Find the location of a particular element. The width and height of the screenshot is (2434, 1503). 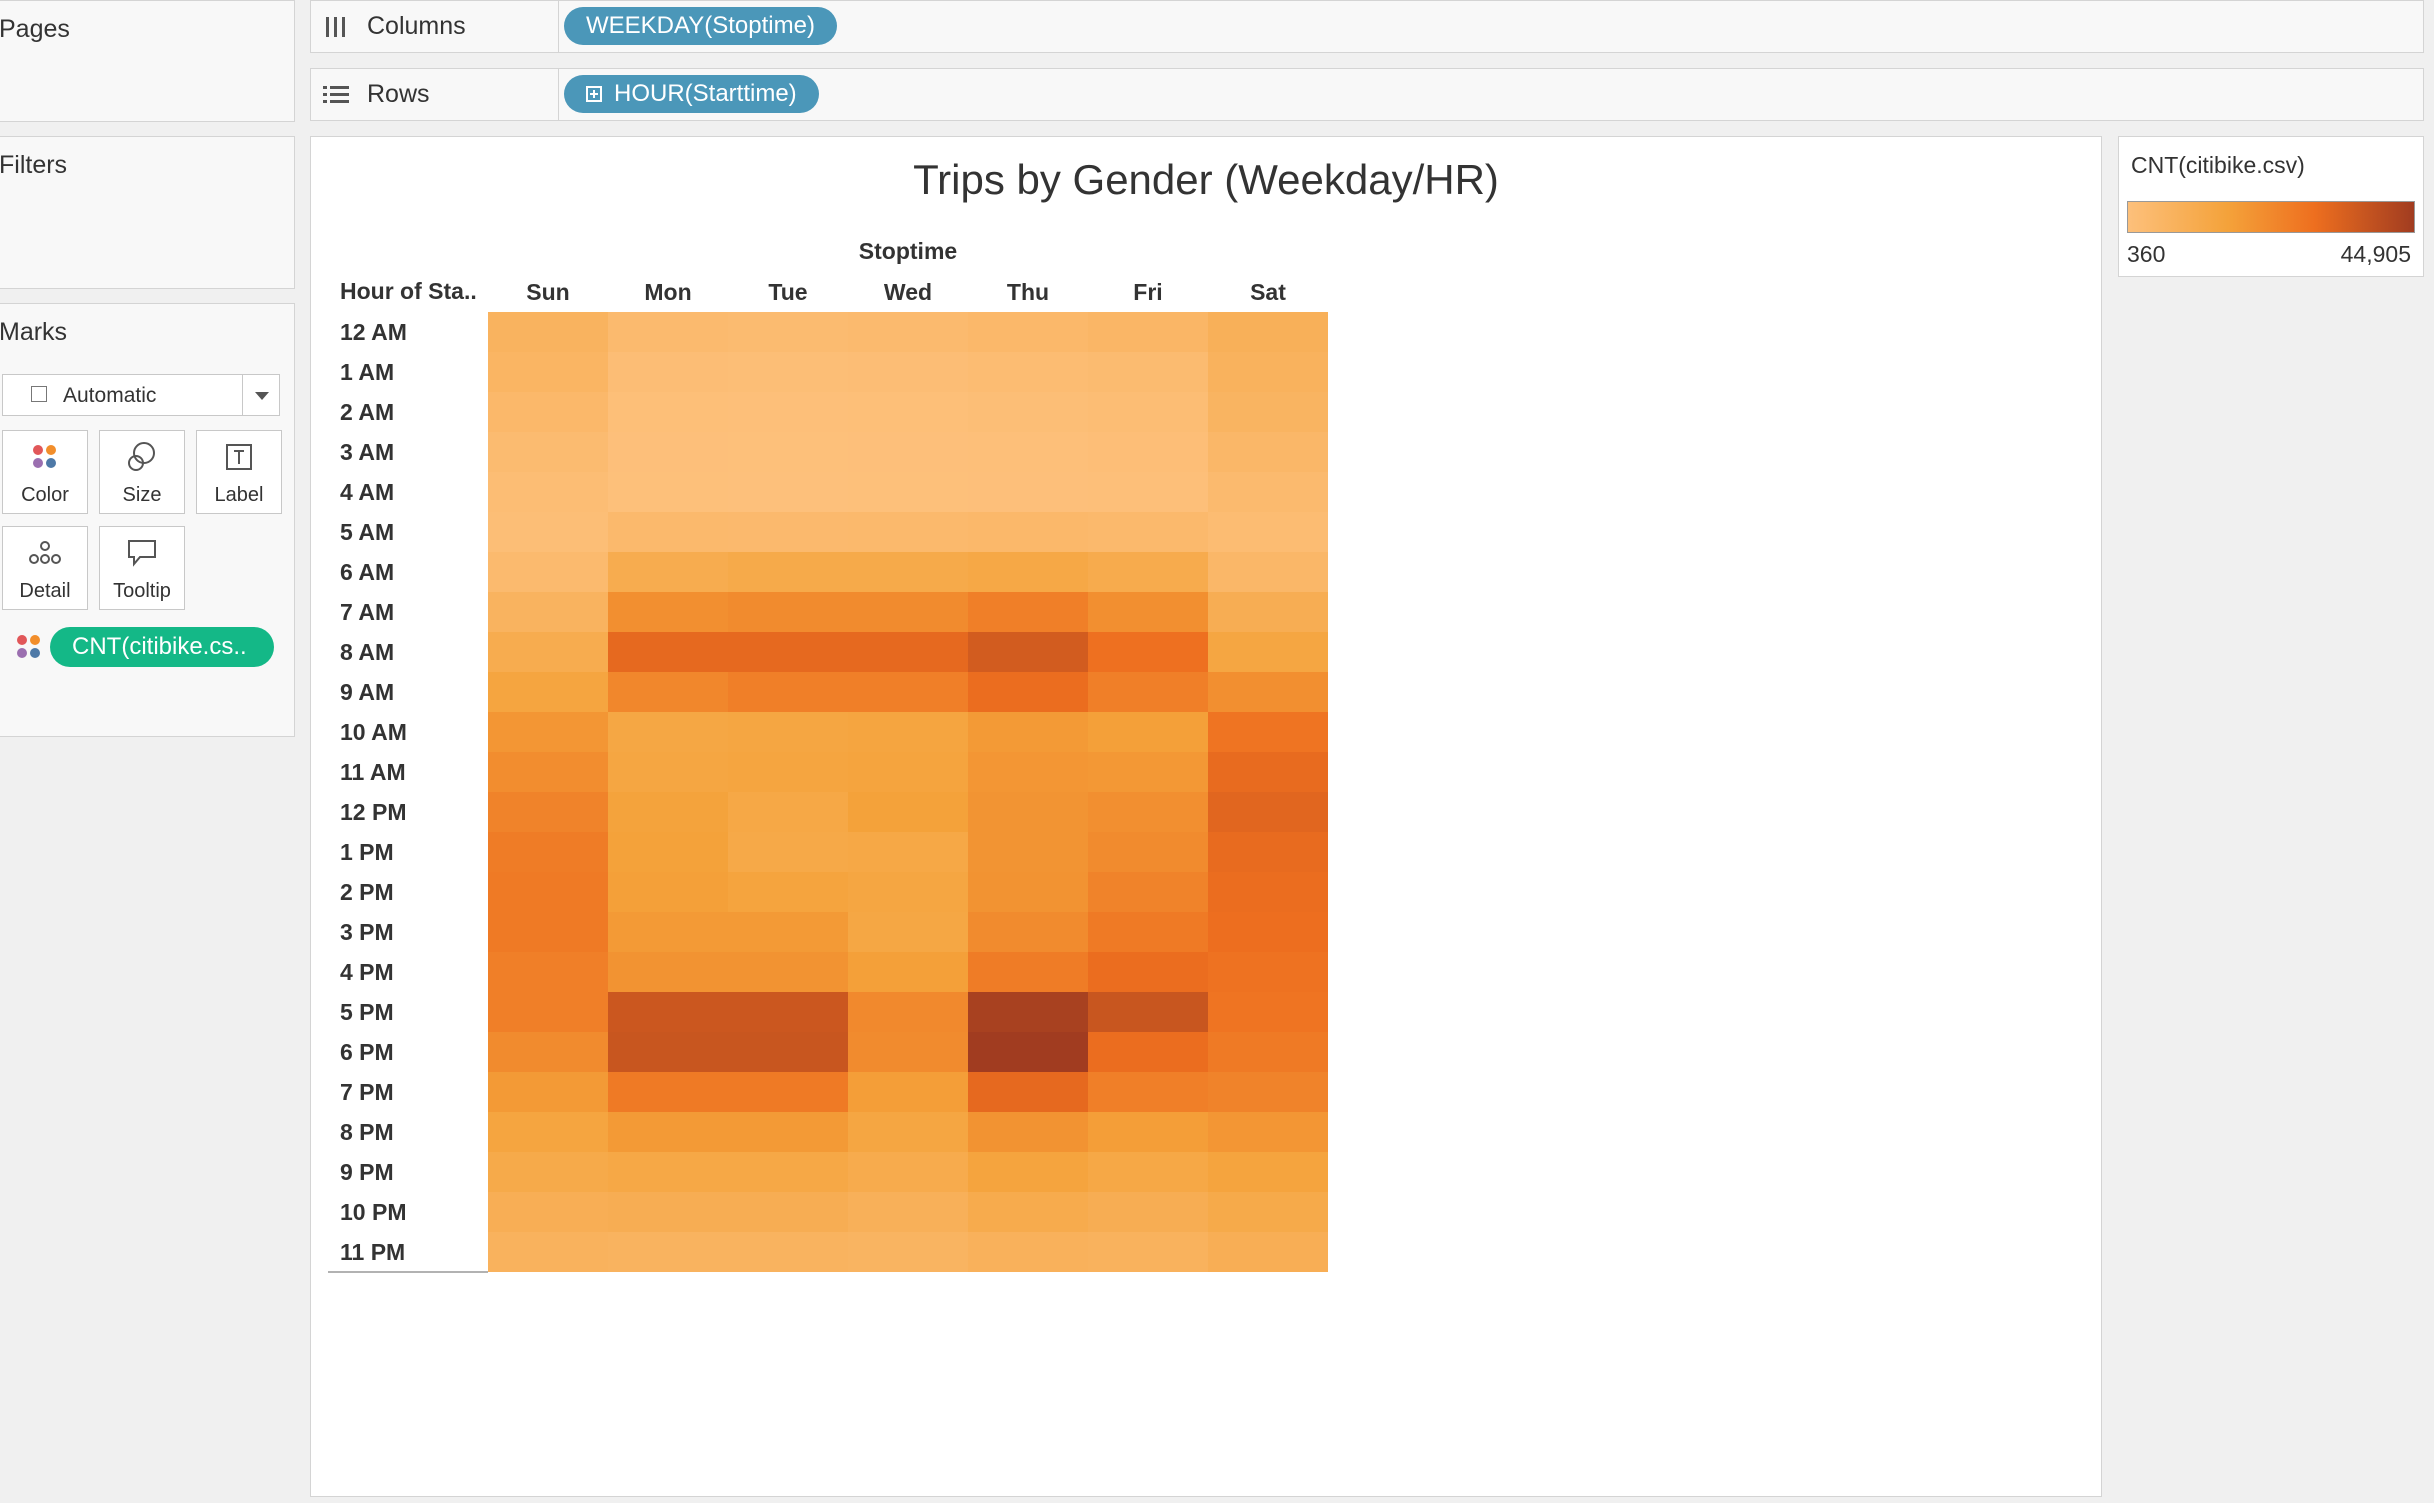

row-tick-label: 2 PM is located at coordinates (367, 892).